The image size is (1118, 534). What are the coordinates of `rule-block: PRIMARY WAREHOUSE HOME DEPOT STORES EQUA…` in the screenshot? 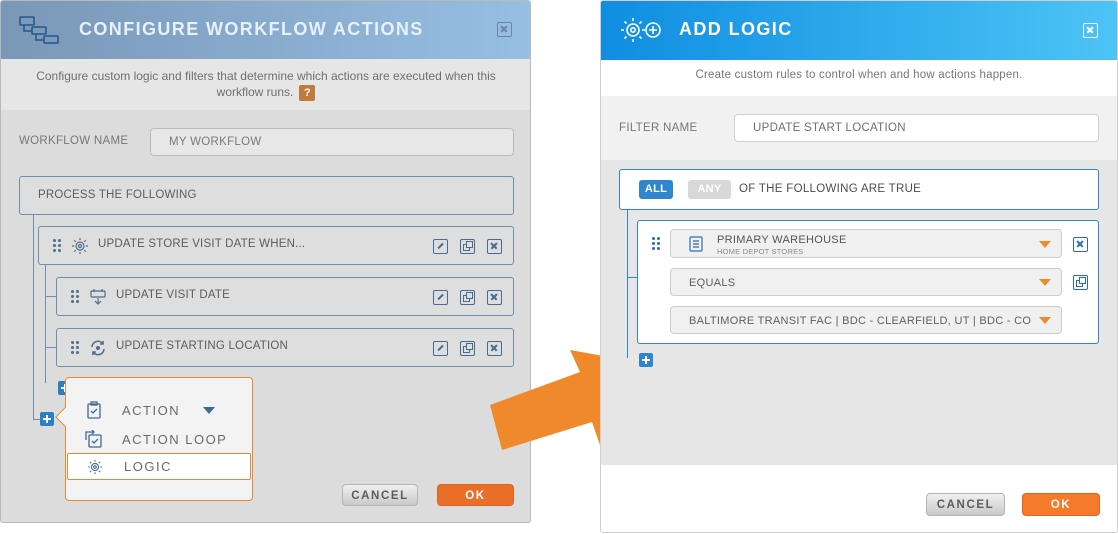 It's located at (868, 282).